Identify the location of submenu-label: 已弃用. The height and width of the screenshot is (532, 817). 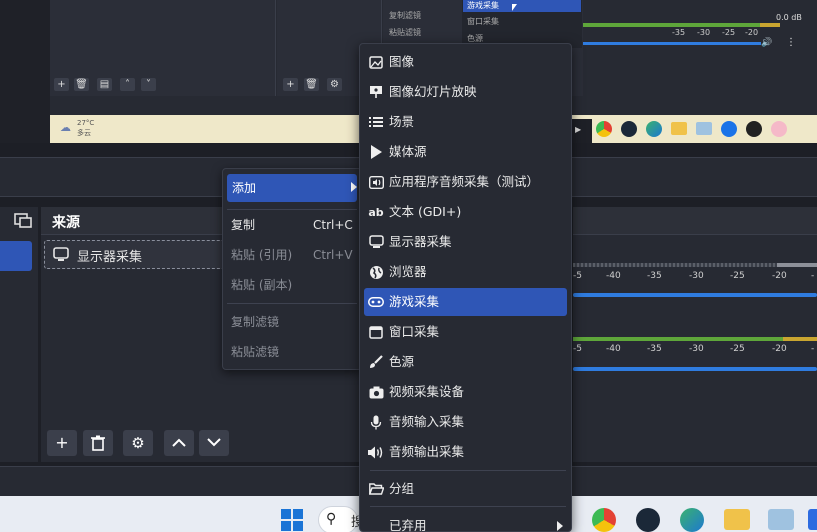
(408, 525).